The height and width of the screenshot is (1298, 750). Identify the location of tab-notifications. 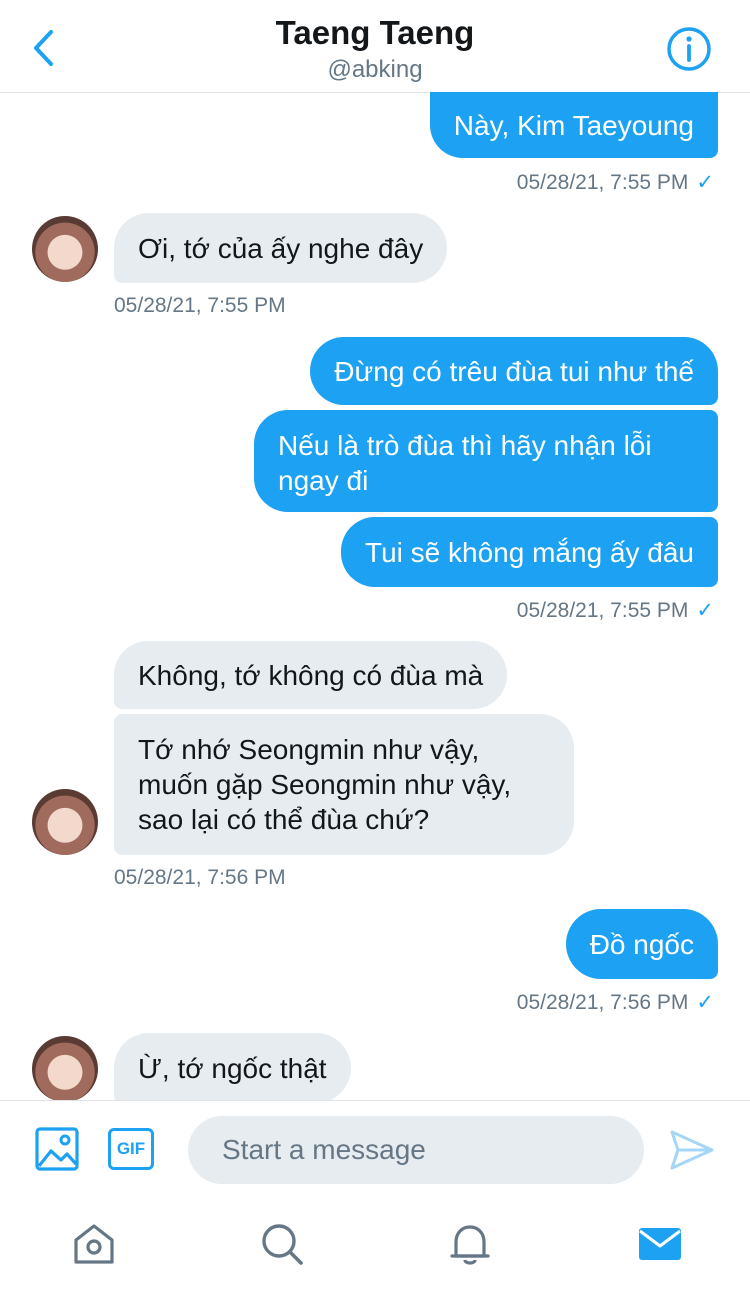
(470, 1244).